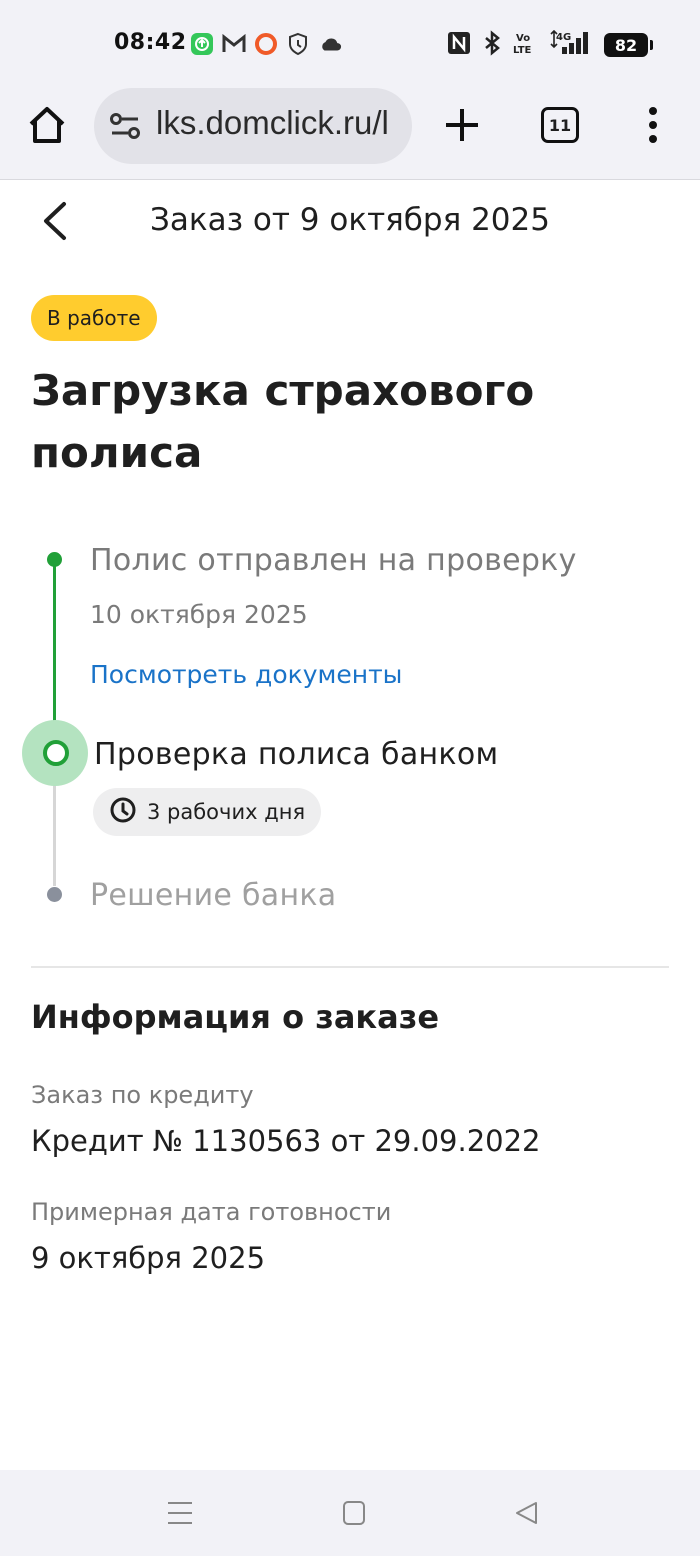 This screenshot has width=700, height=1556. I want to click on step-current-marker, so click(56, 753).